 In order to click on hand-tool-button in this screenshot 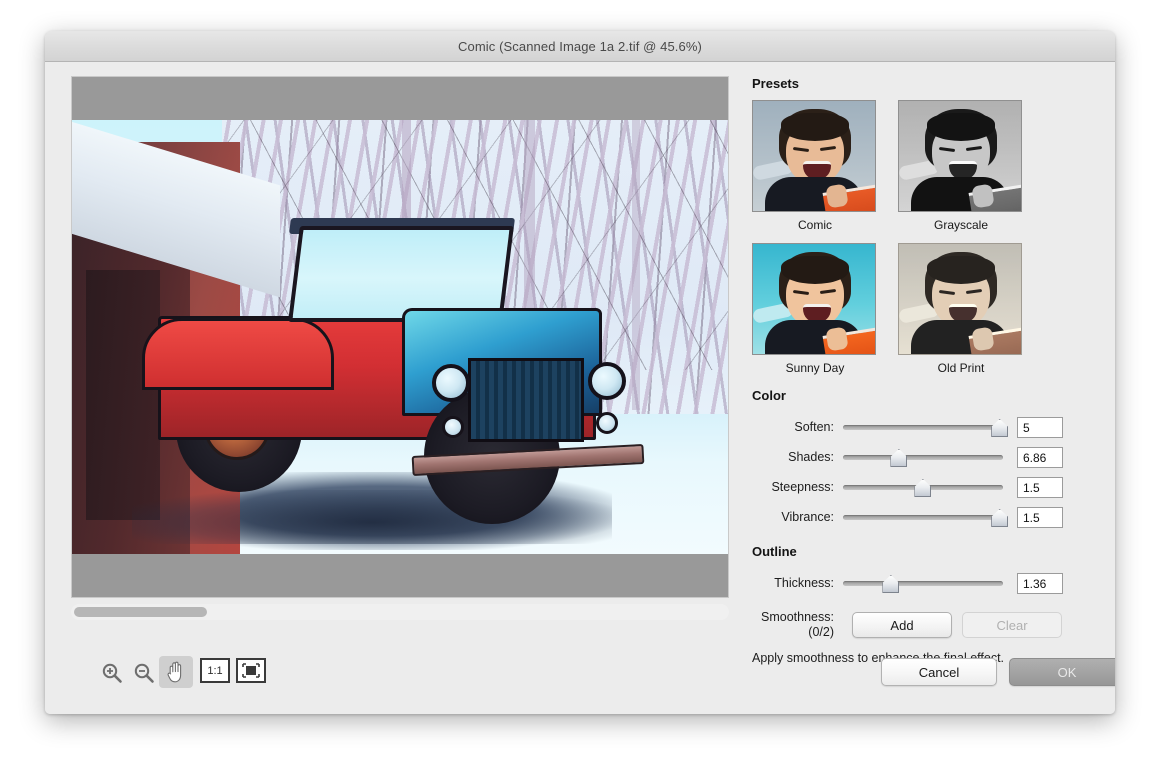, I will do `click(176, 672)`.